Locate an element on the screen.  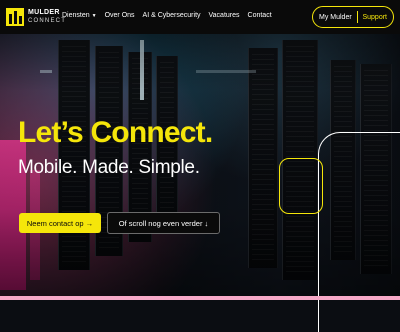
account-pill: My Mulder Support is located at coordinates (353, 17).